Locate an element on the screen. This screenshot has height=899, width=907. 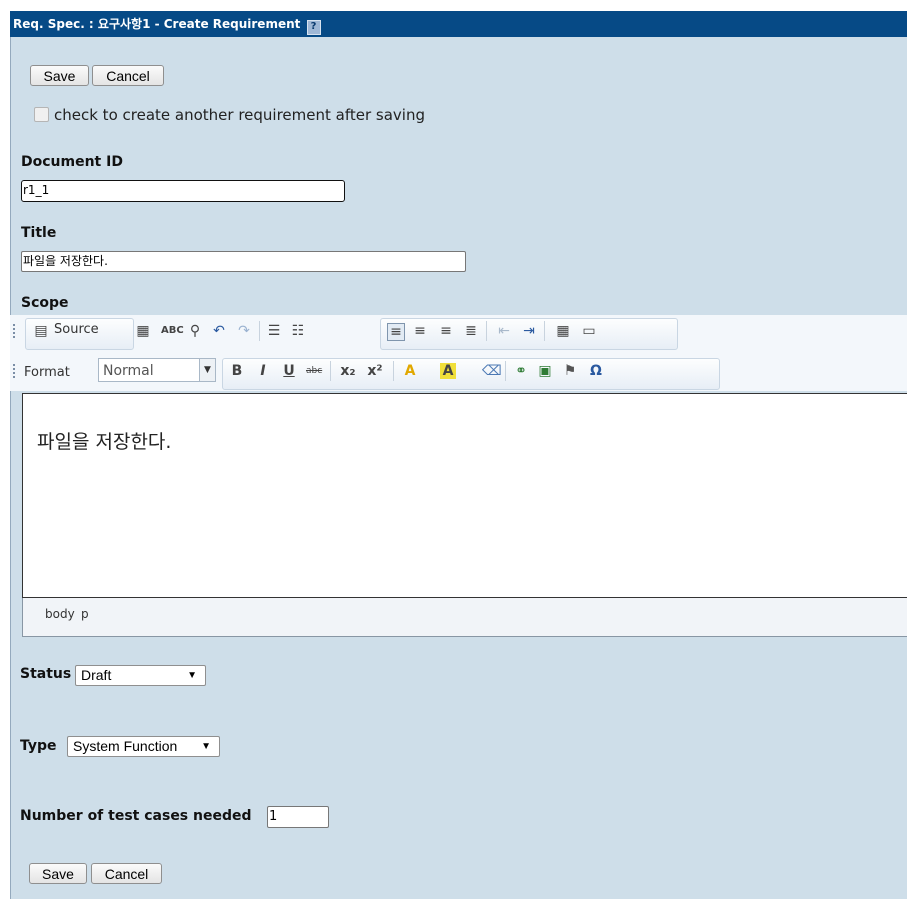
justify-icon: ≣ is located at coordinates (471, 331).